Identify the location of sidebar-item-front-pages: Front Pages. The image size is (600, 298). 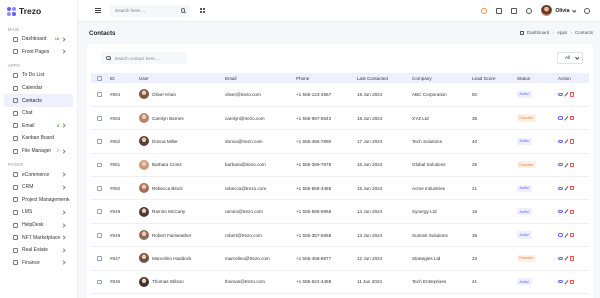
(38, 52).